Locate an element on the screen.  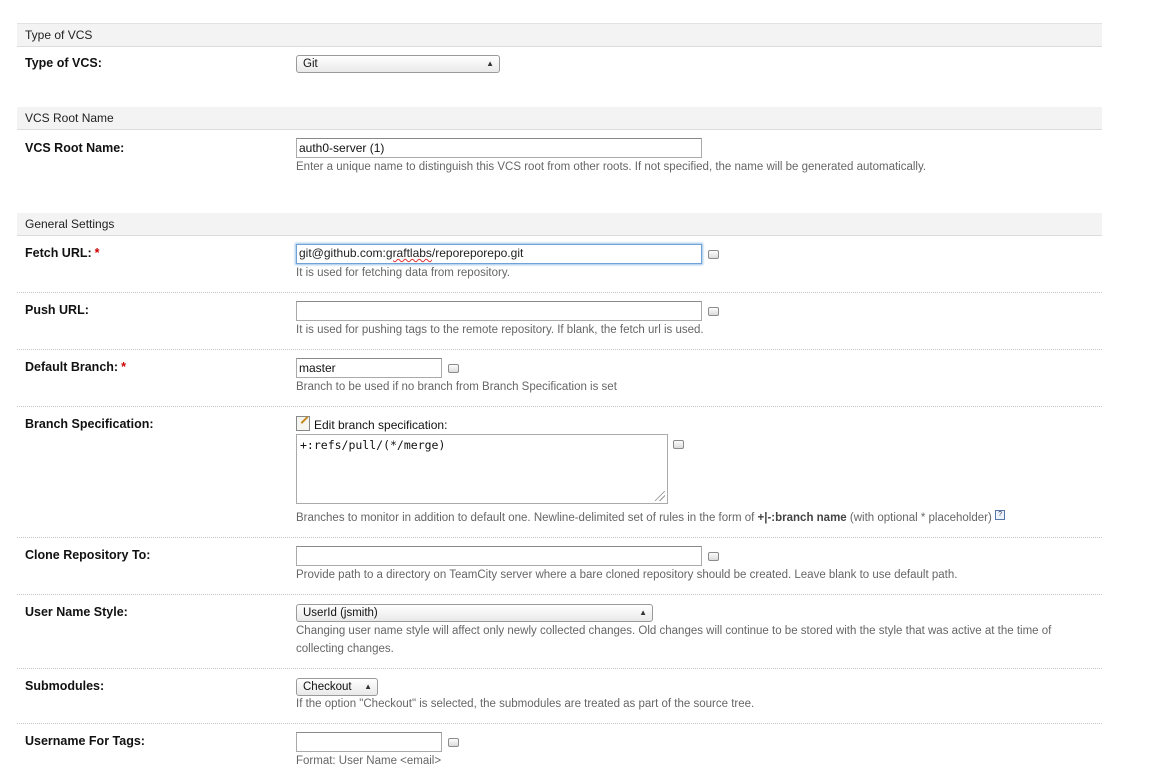
user-name-style-label: User Name Style: is located at coordinates (76, 612).